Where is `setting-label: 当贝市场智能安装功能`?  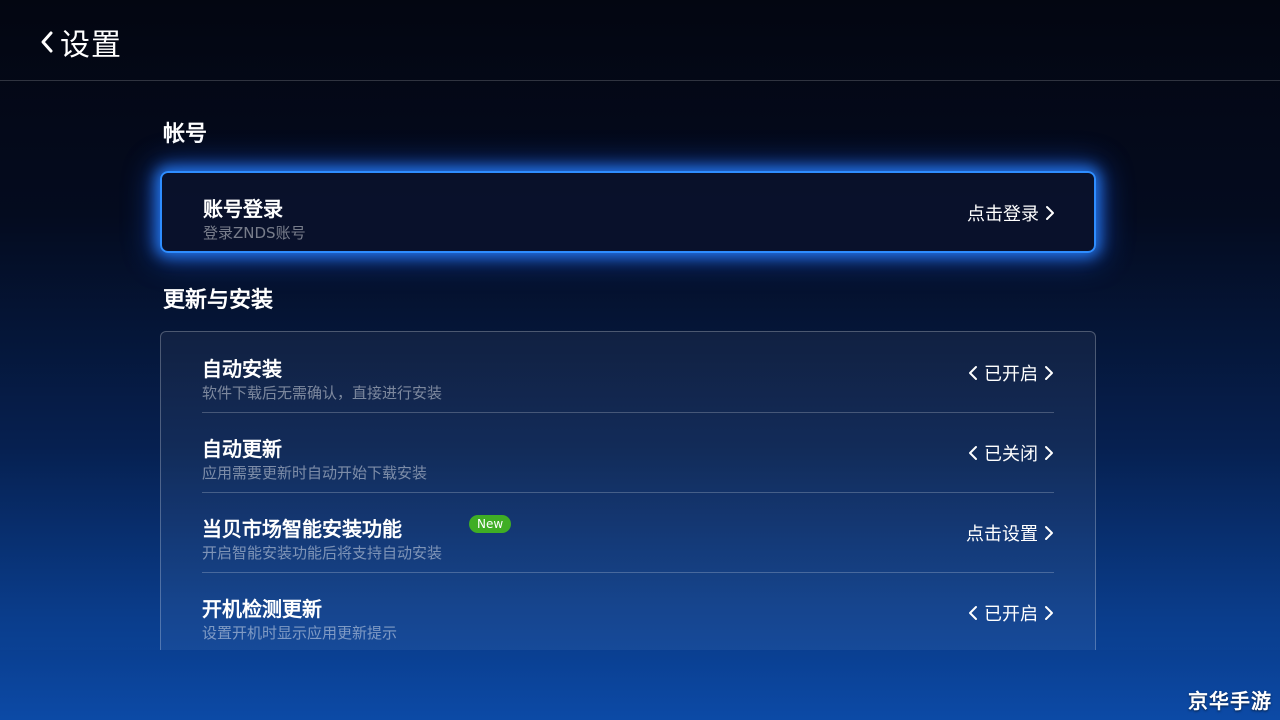 setting-label: 当贝市场智能安装功能 is located at coordinates (302, 529).